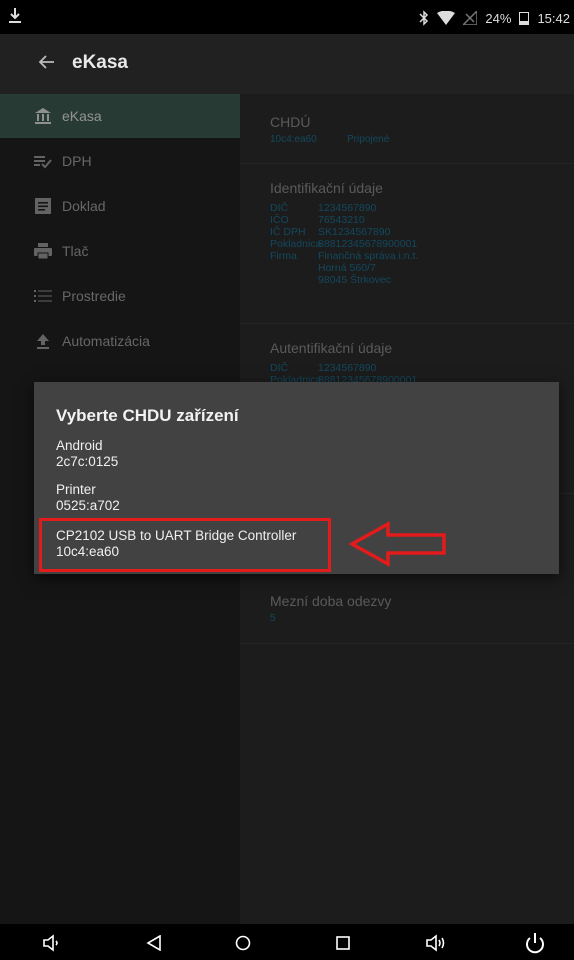  I want to click on battery-percent: 24%, so click(498, 18).